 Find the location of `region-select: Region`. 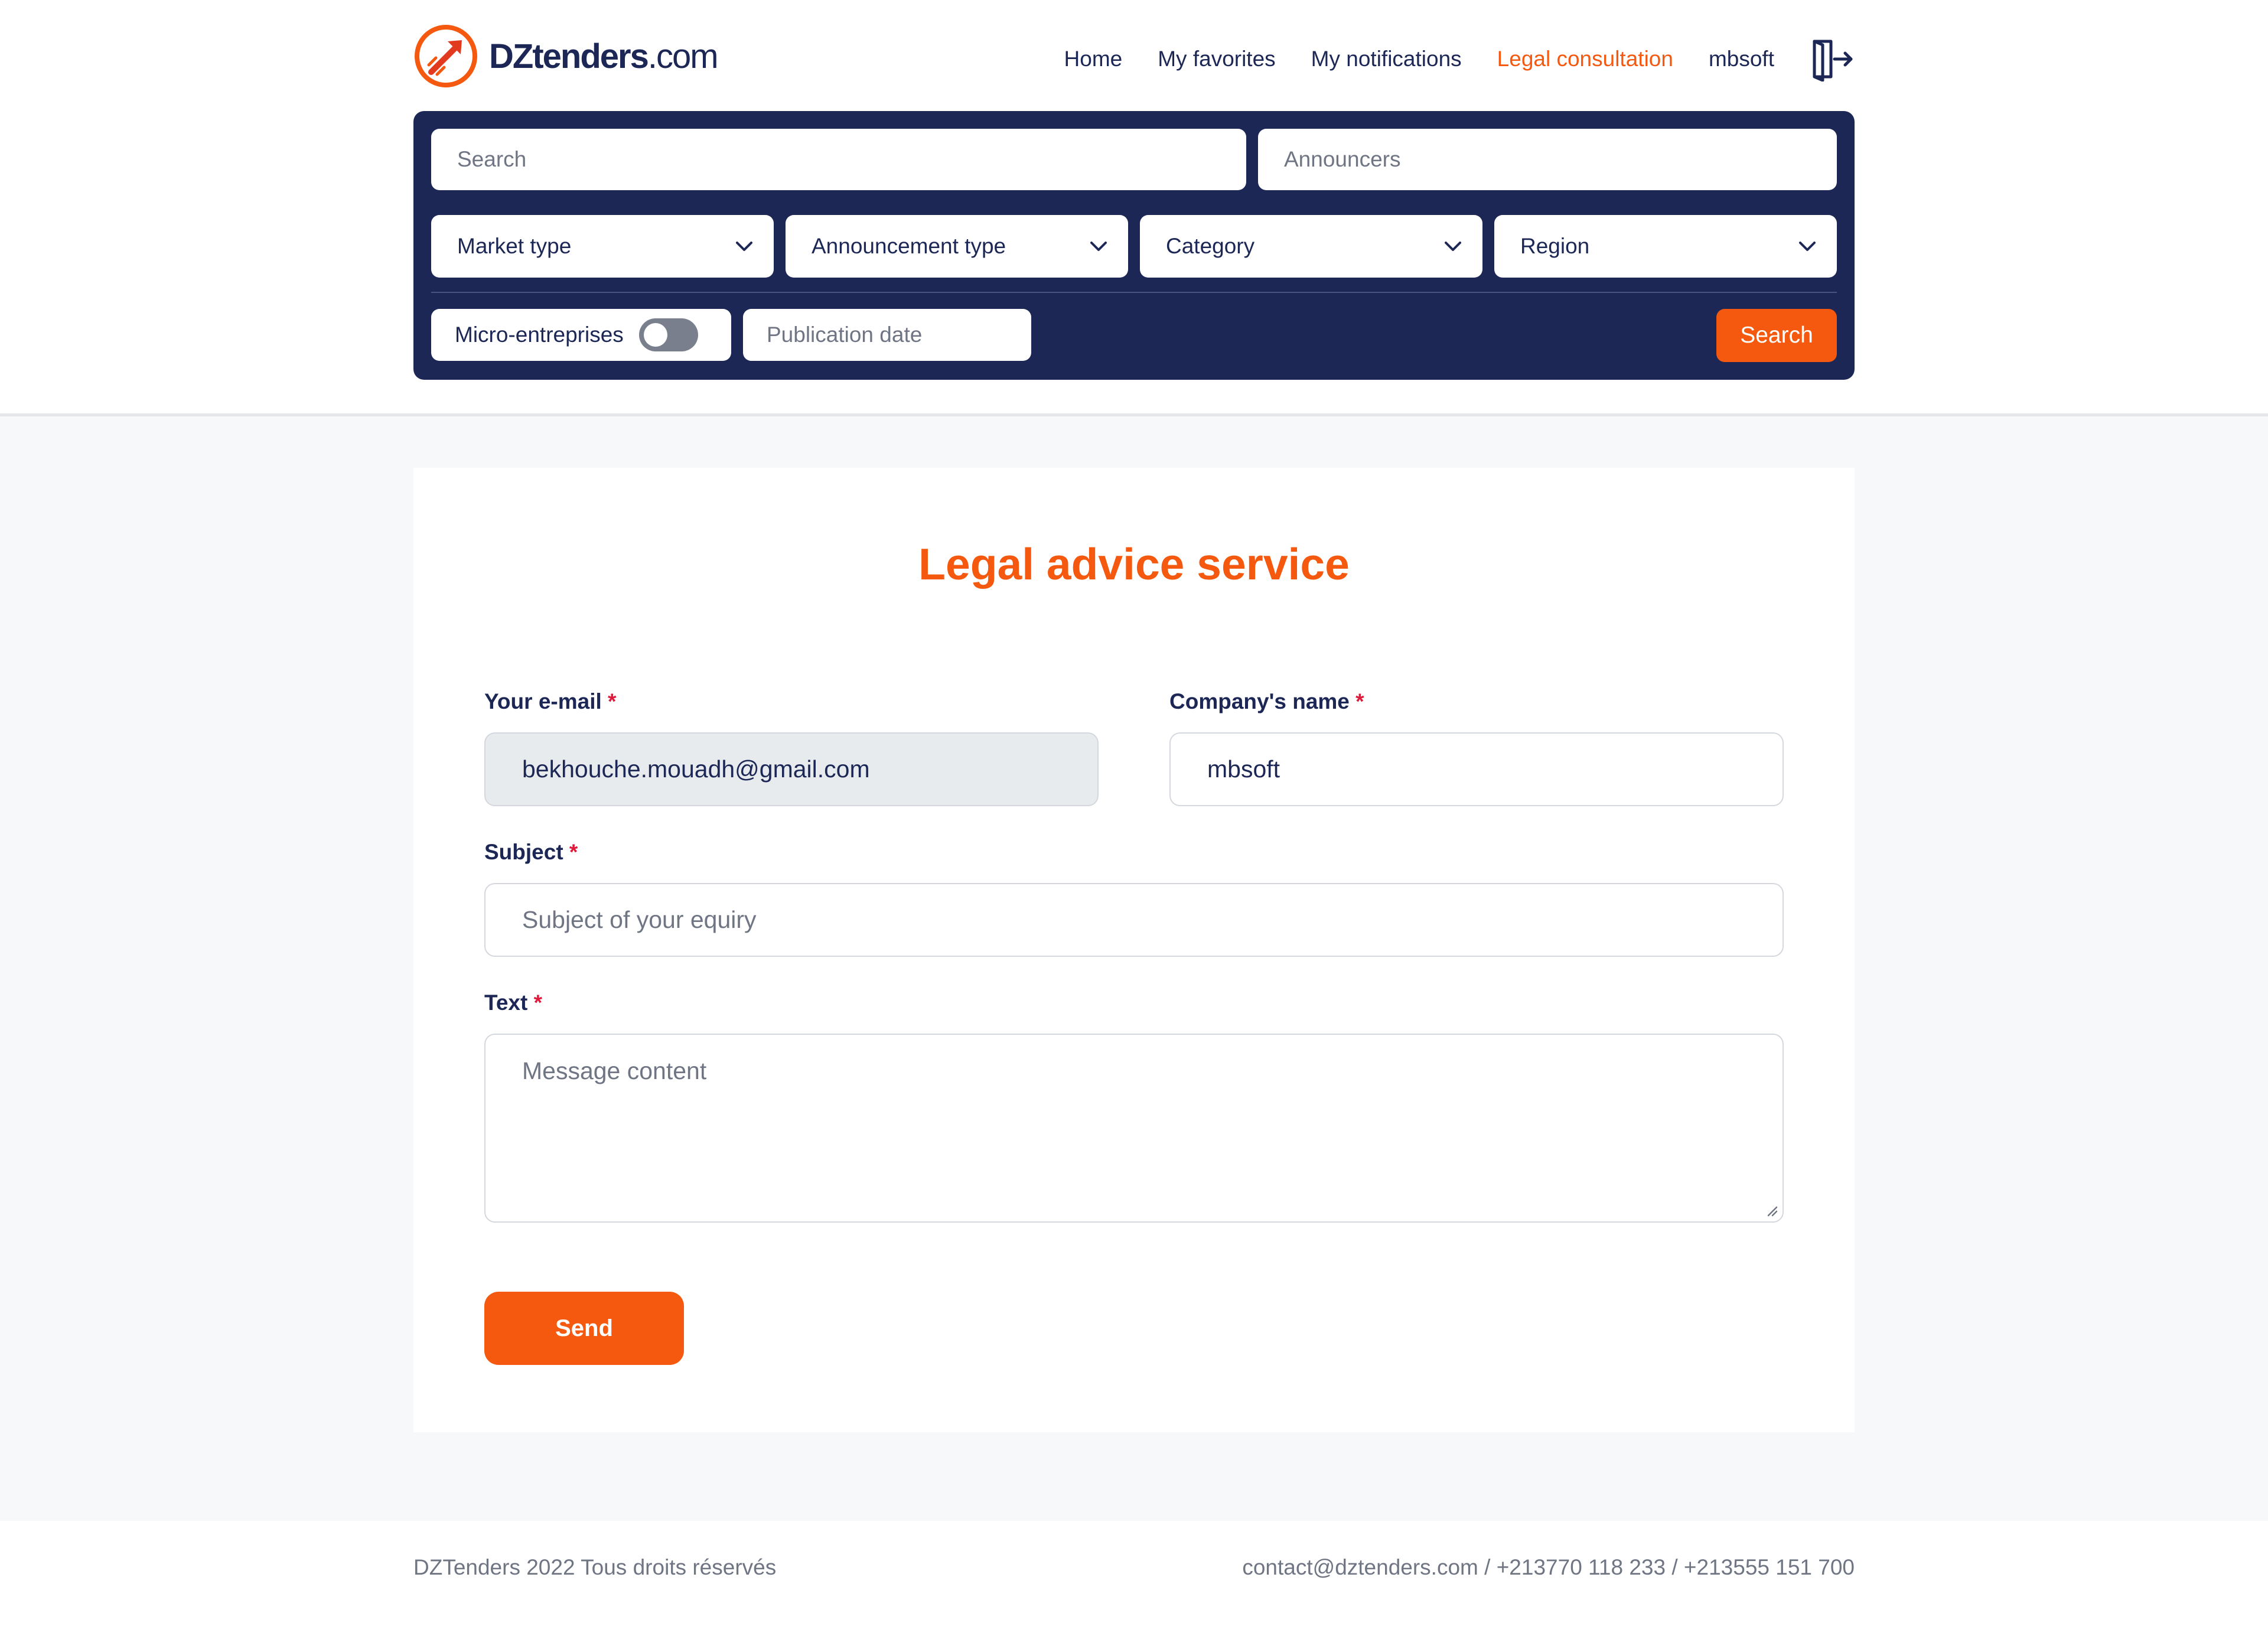

region-select: Region is located at coordinates (1665, 246).